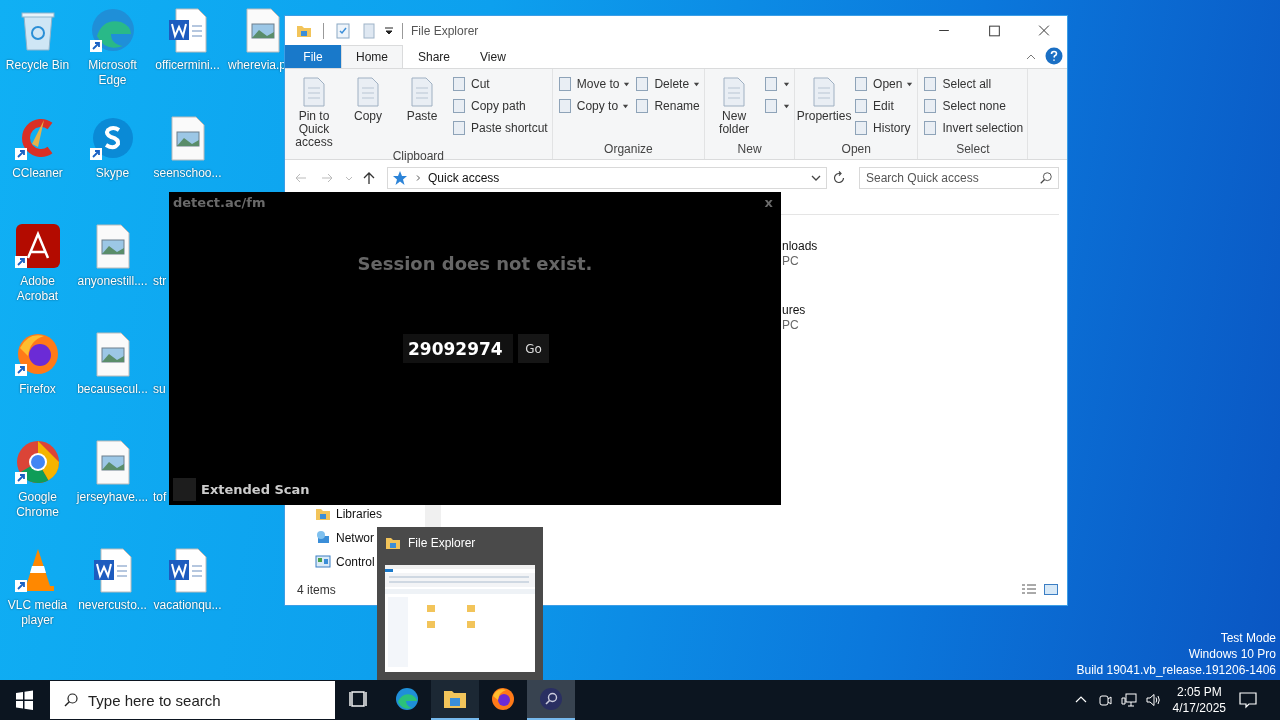  What do you see at coordinates (973, 84) in the screenshot?
I see `ribbon-button: Select all` at bounding box center [973, 84].